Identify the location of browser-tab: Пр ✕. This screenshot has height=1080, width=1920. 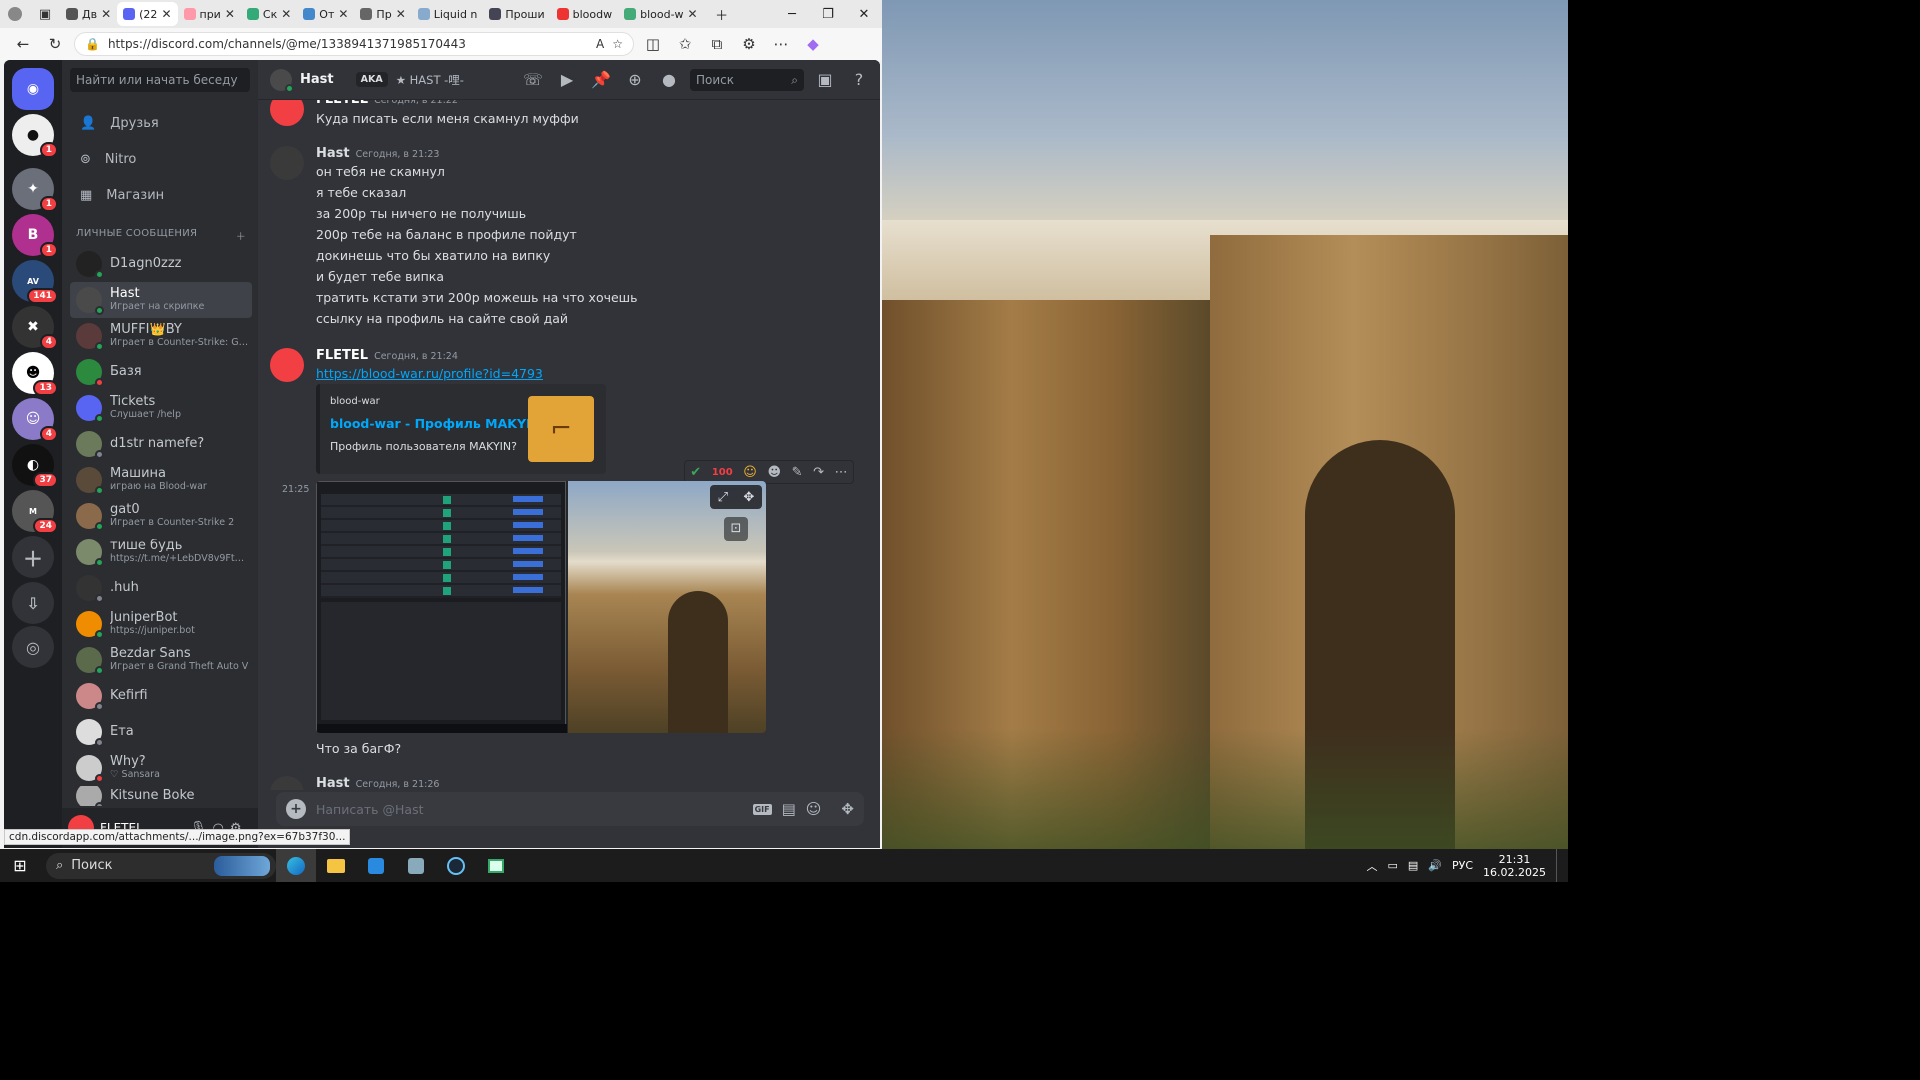
(382, 14).